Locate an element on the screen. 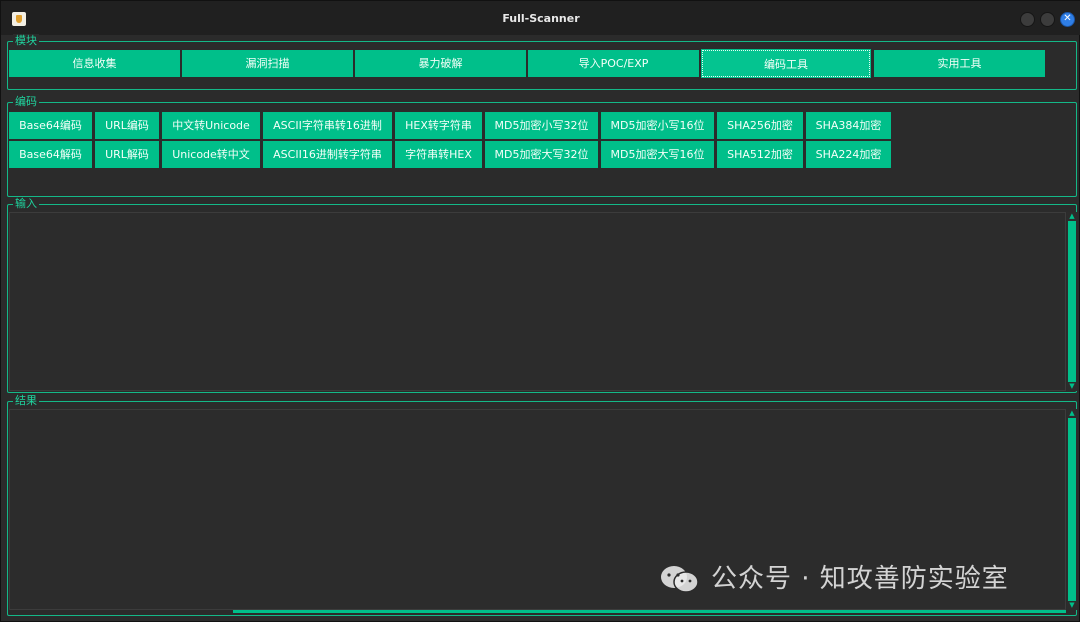 The image size is (1080, 622). tab-vuln-scan: 漏洞扫描 is located at coordinates (267, 63).